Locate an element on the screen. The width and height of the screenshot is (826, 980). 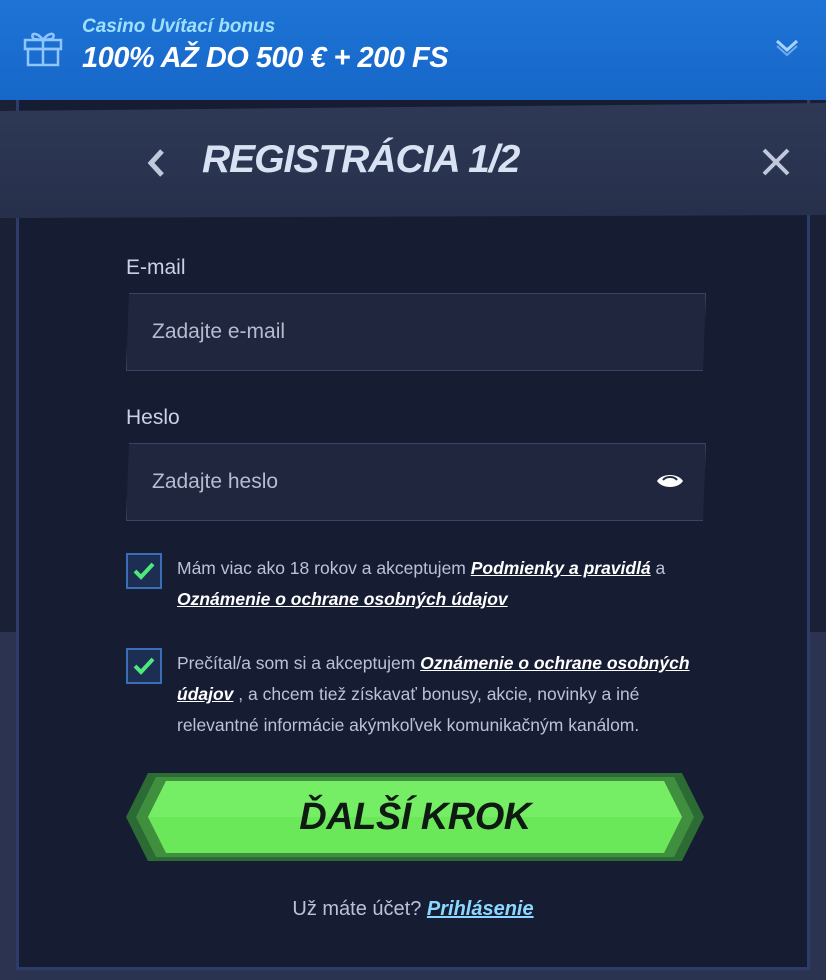
next-step-label: ĎALŠÍ KROK is located at coordinates (415, 817).